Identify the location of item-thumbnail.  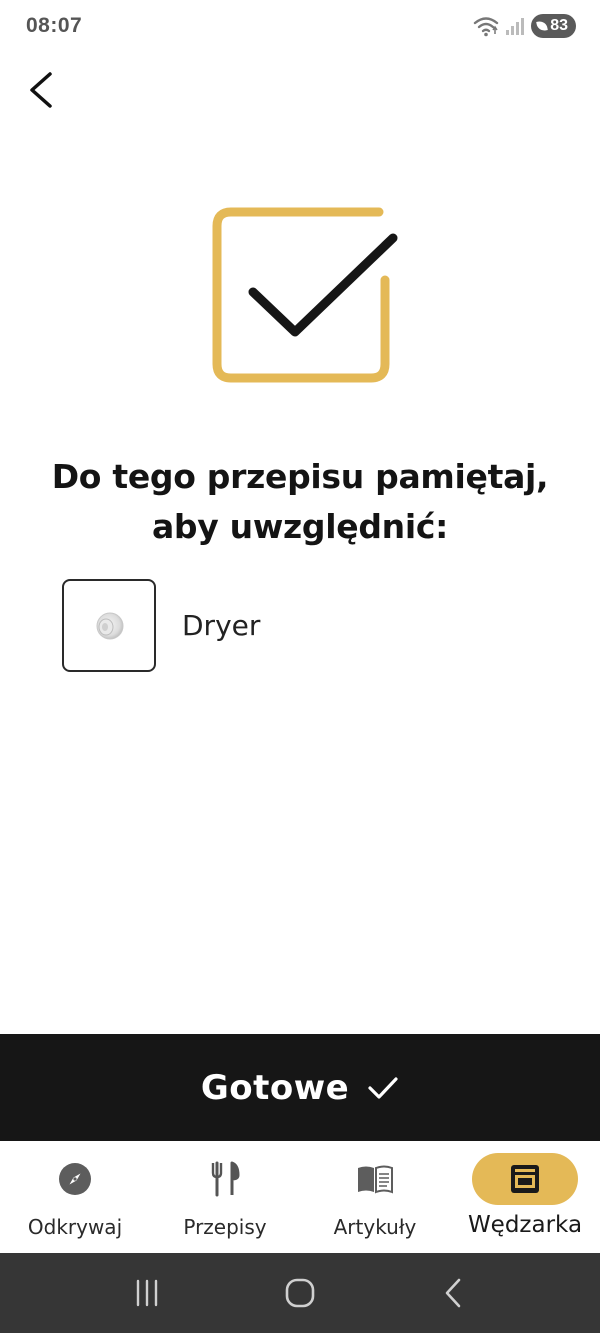
(109, 625).